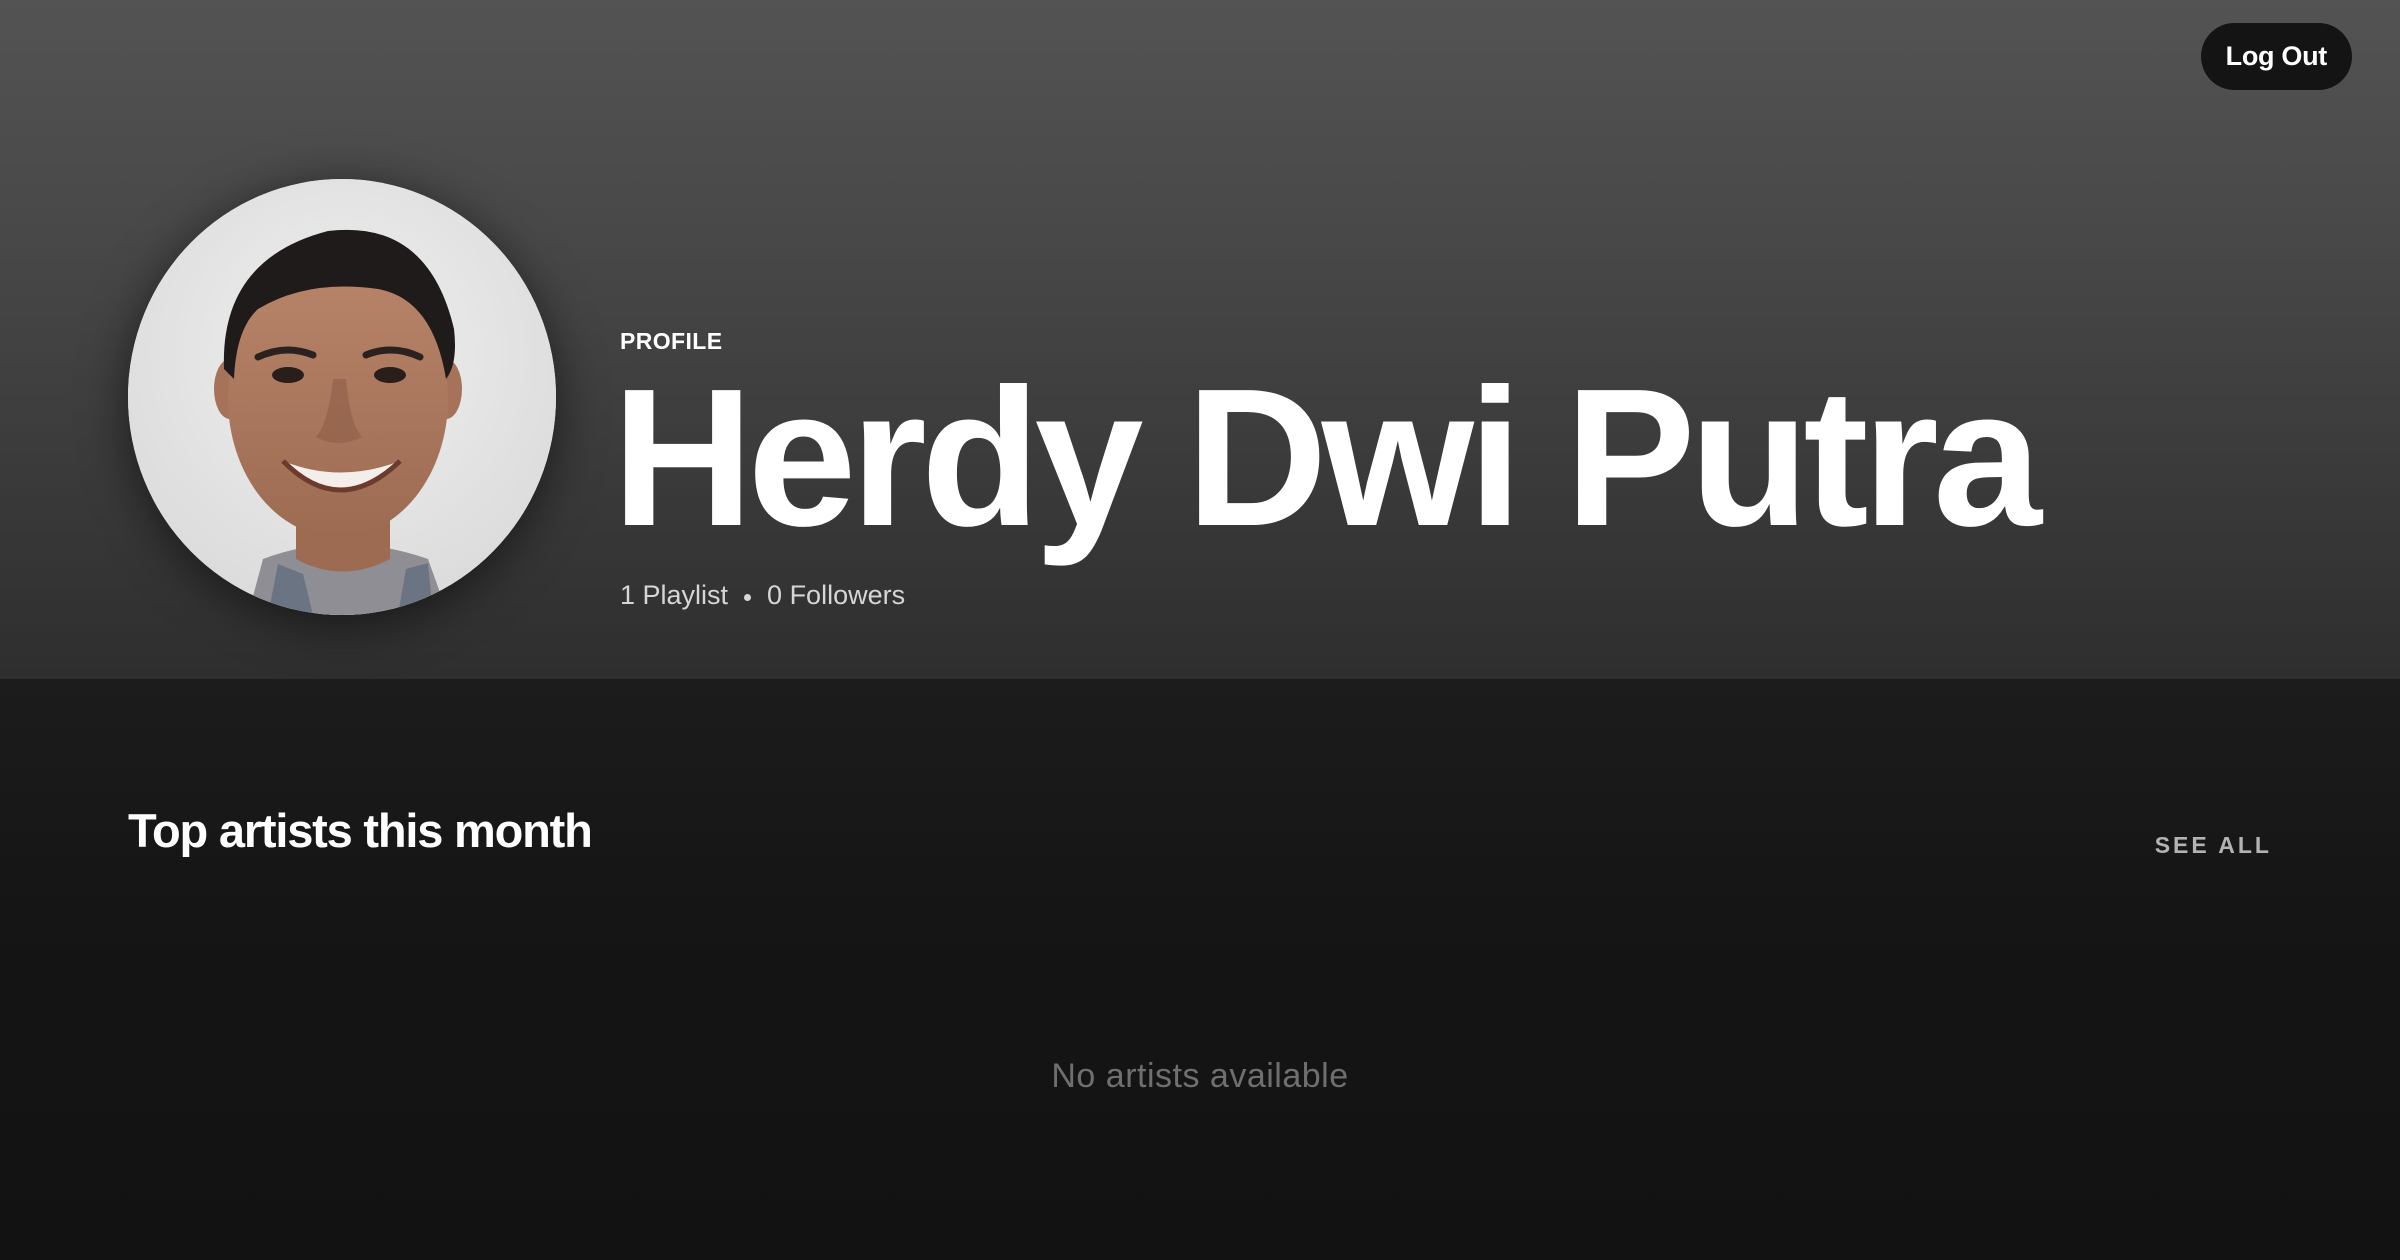 The width and height of the screenshot is (2400, 1260). What do you see at coordinates (762, 595) in the screenshot?
I see `profile-stats: 1 Playlist 0 Followers` at bounding box center [762, 595].